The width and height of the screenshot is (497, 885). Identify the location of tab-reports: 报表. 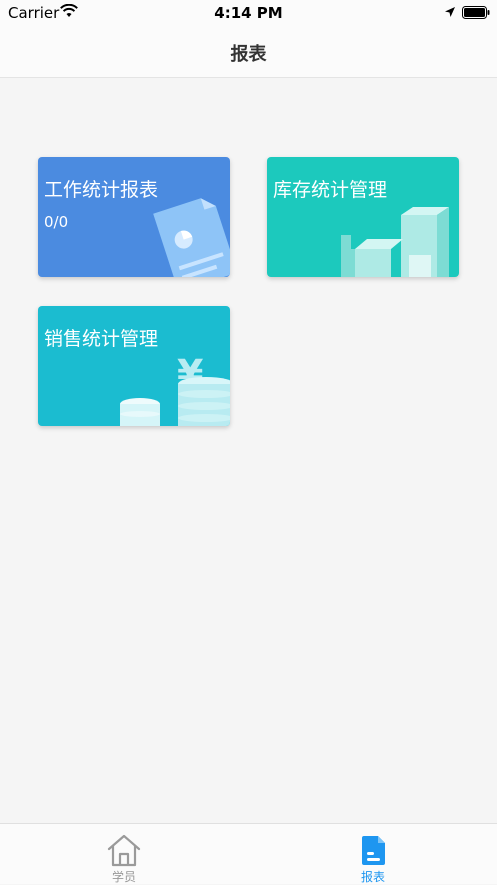
(373, 854).